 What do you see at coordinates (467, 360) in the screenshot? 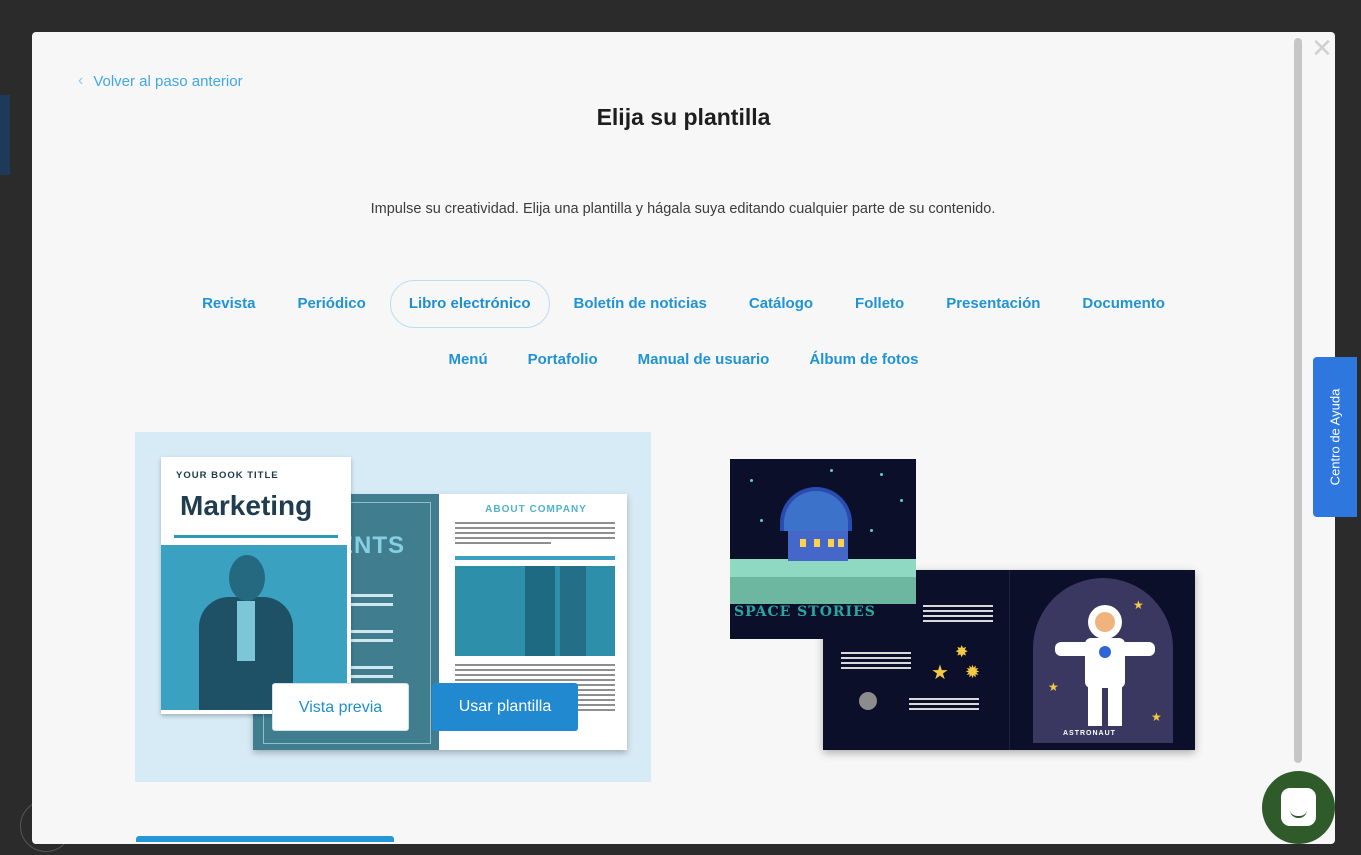
I see `tab-menu: Menú` at bounding box center [467, 360].